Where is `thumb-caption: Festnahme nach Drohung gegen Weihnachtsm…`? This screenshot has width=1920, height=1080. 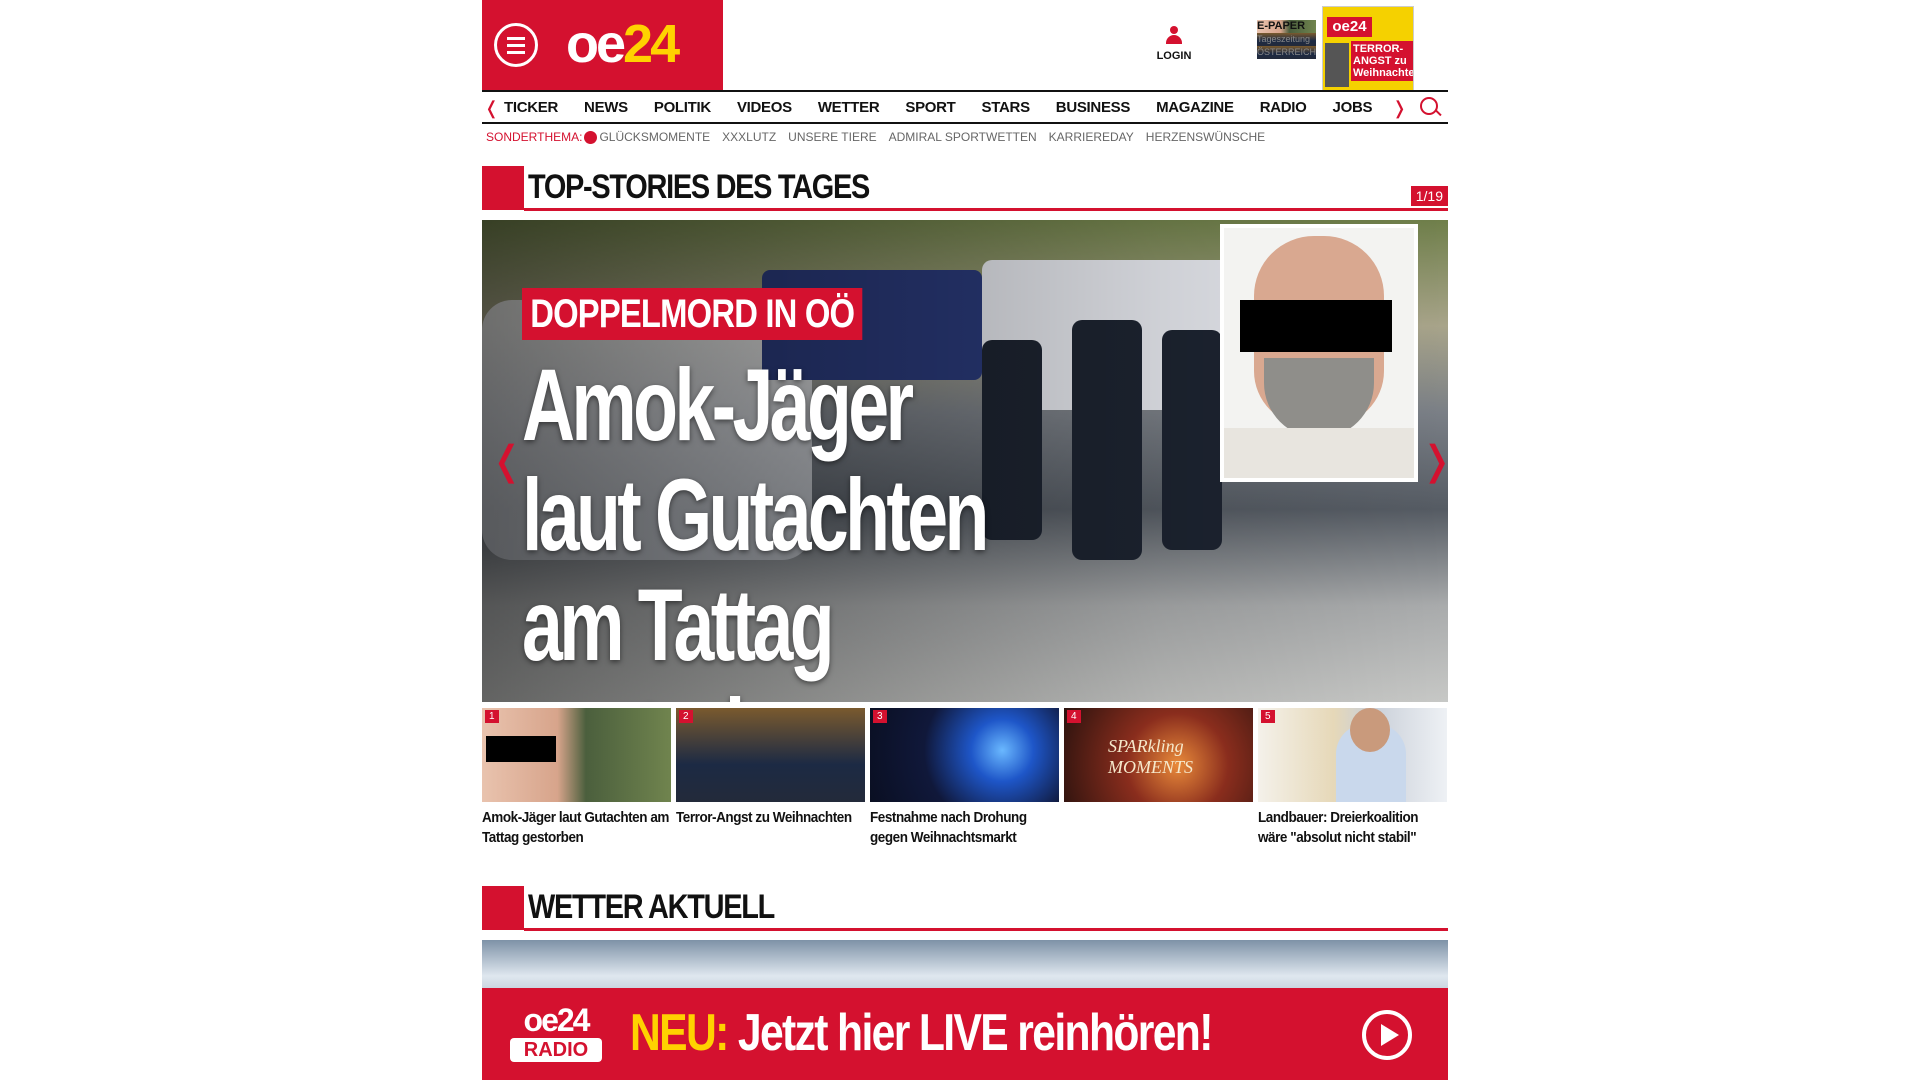
thumb-caption: Festnahme nach Drohung gegen Weihnachtsm… is located at coordinates (964, 828).